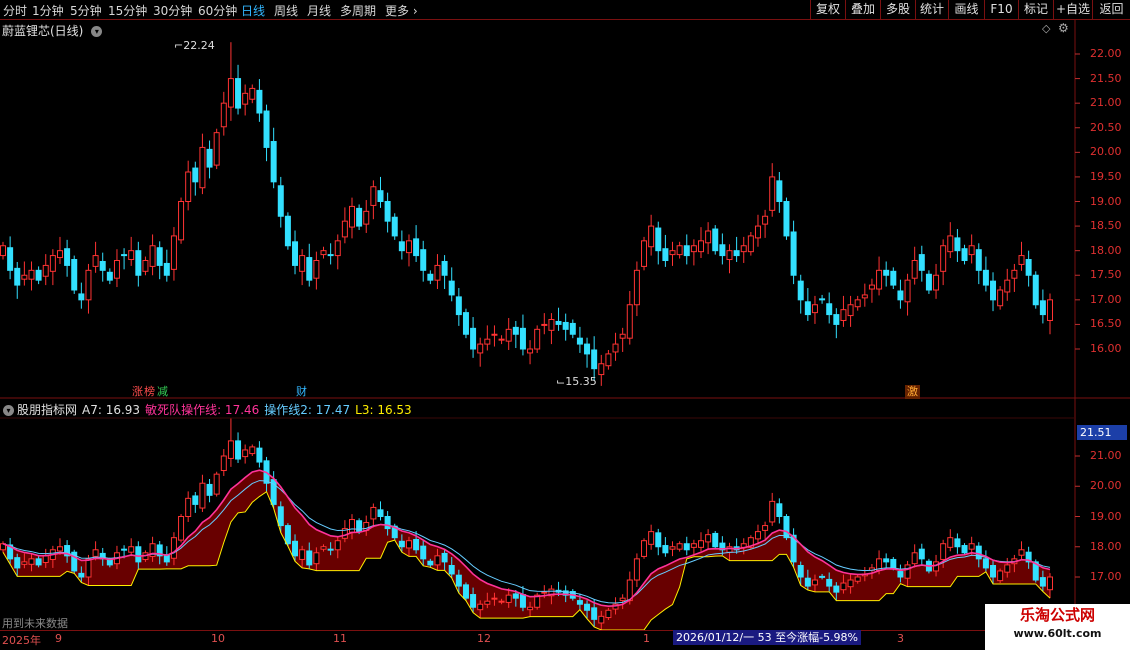  I want to click on chevron-down-icon: ▾, so click(8, 410).